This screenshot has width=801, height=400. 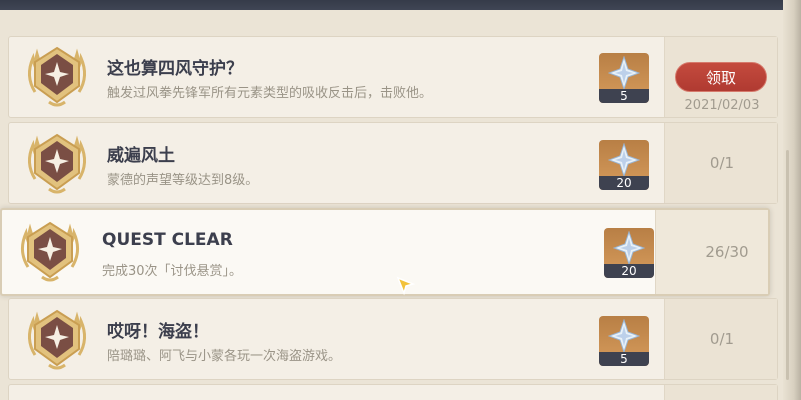 I want to click on scrollbar, so click(x=787, y=265).